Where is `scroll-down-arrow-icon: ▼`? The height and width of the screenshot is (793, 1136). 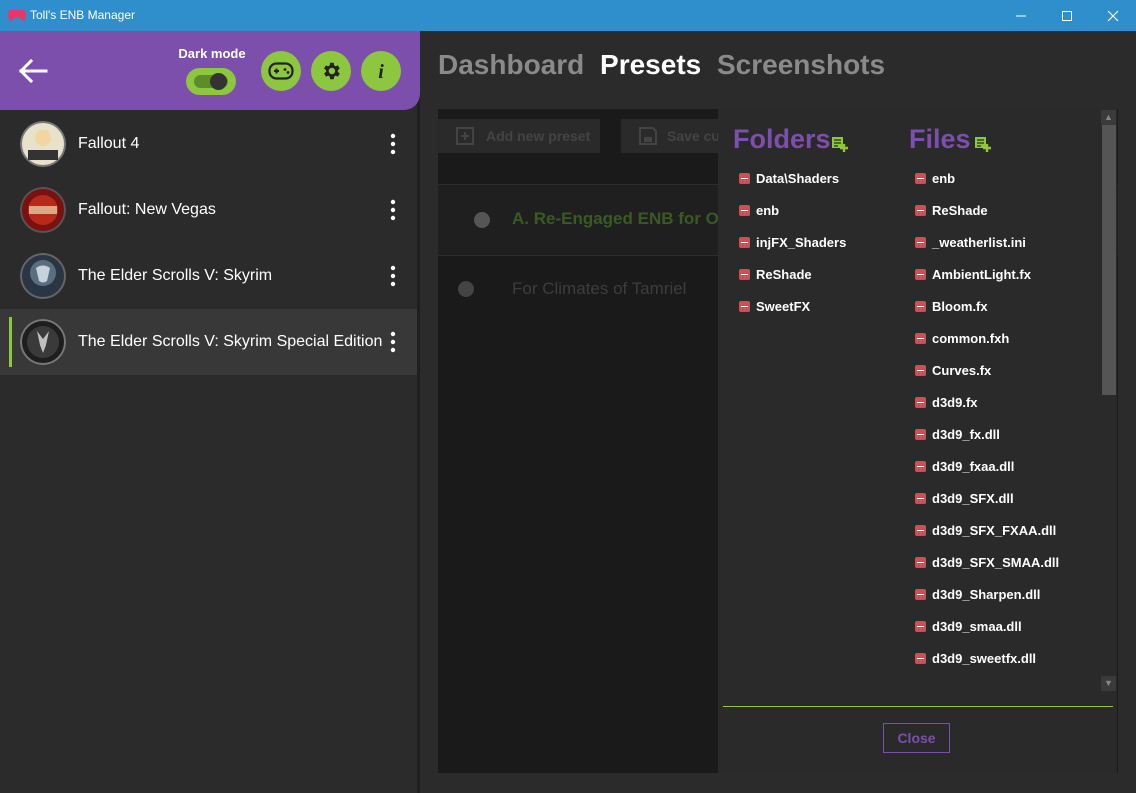 scroll-down-arrow-icon: ▼ is located at coordinates (1108, 683).